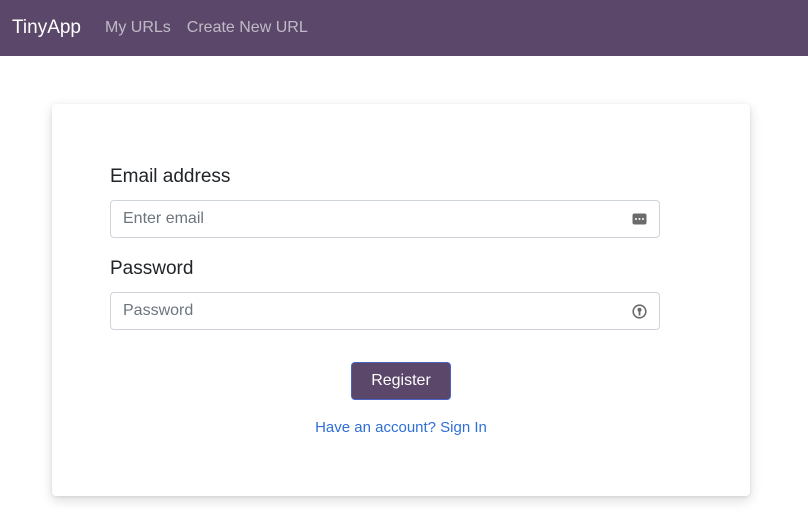  I want to click on password-field, so click(385, 311).